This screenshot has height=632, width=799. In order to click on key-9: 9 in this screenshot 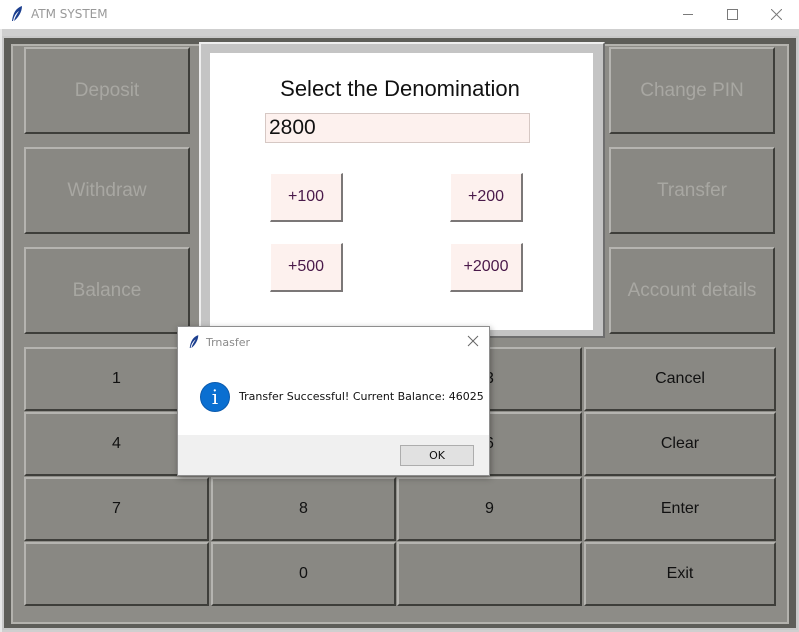, I will do `click(489, 509)`.